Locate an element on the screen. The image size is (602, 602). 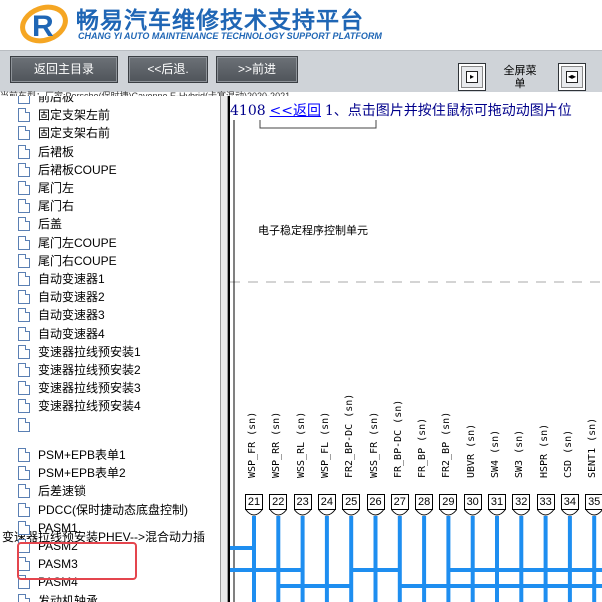
forward-button: >>前进 is located at coordinates (257, 69).